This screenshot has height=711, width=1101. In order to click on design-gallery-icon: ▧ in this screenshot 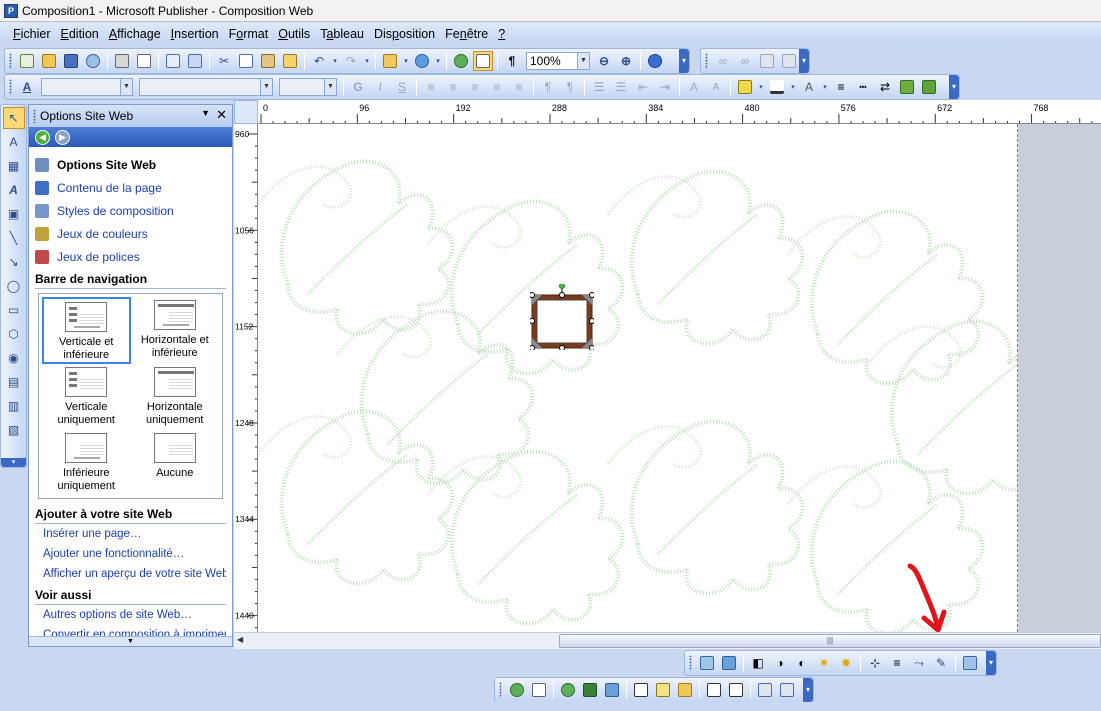, I will do `click(14, 430)`.